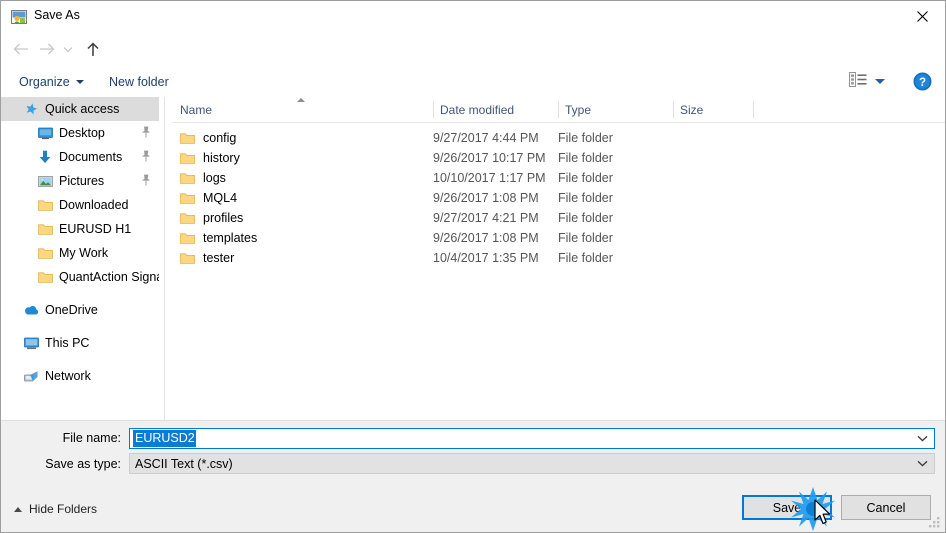  What do you see at coordinates (47, 49) in the screenshot?
I see `forward-button` at bounding box center [47, 49].